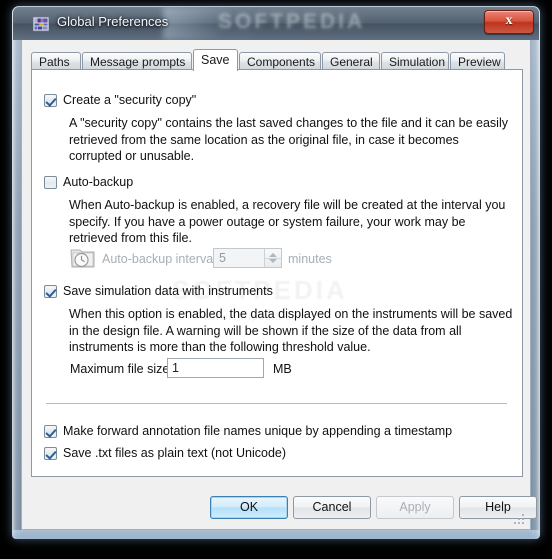  I want to click on ok-button: OK, so click(249, 507).